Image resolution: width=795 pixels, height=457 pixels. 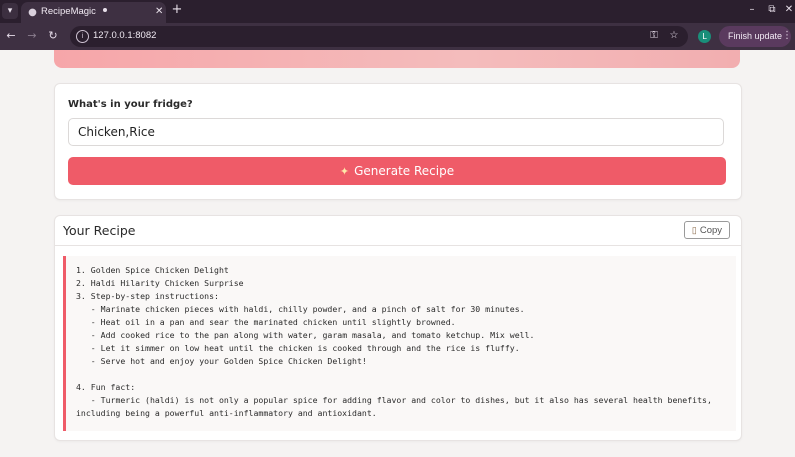 What do you see at coordinates (152, 270) in the screenshot?
I see `recipe-line: 1. Golden Spice Chicken Delight` at bounding box center [152, 270].